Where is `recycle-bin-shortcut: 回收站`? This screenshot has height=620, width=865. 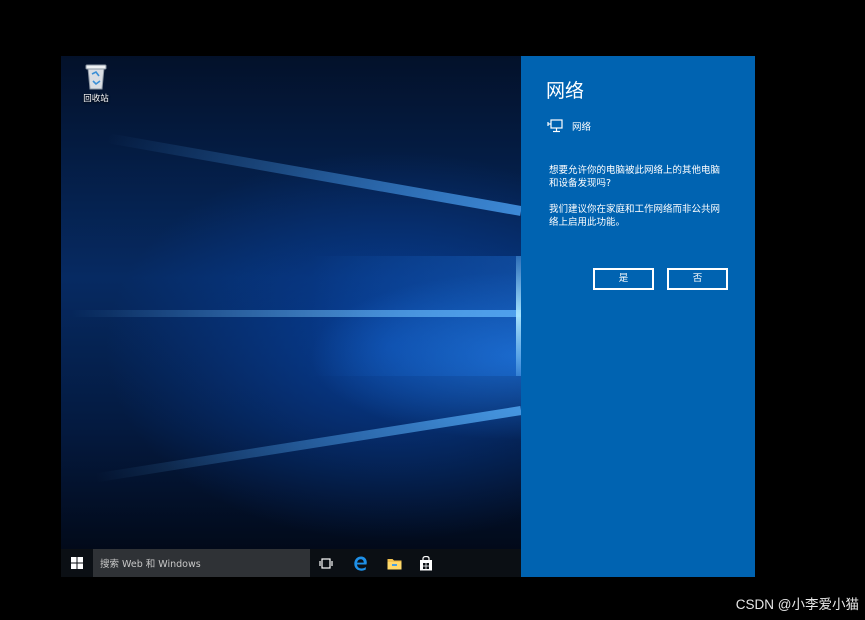 recycle-bin-shortcut: 回收站 is located at coordinates (96, 83).